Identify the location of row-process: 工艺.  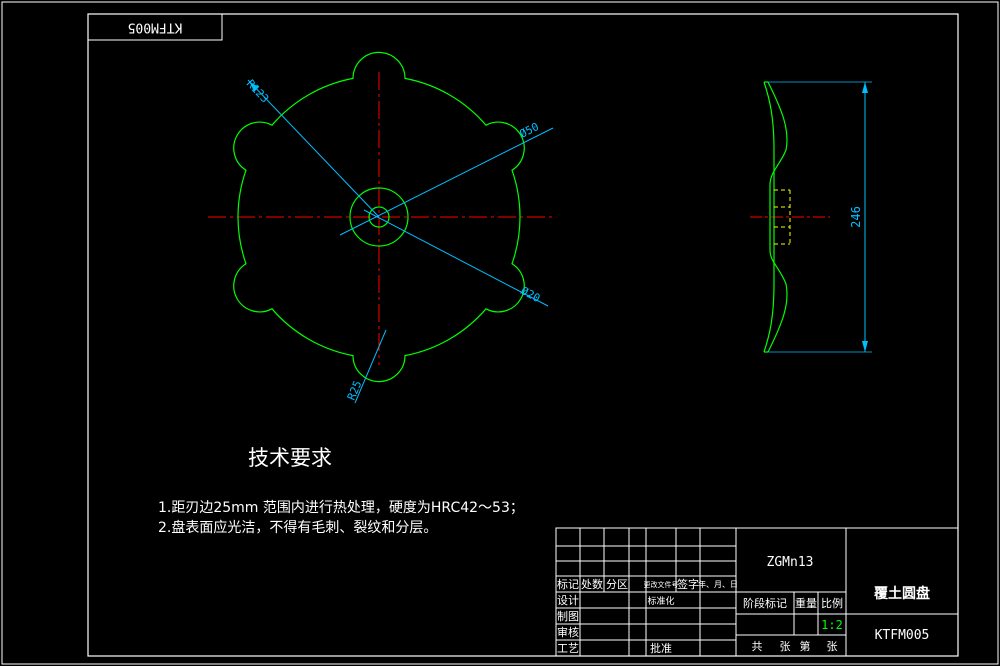
(568, 648).